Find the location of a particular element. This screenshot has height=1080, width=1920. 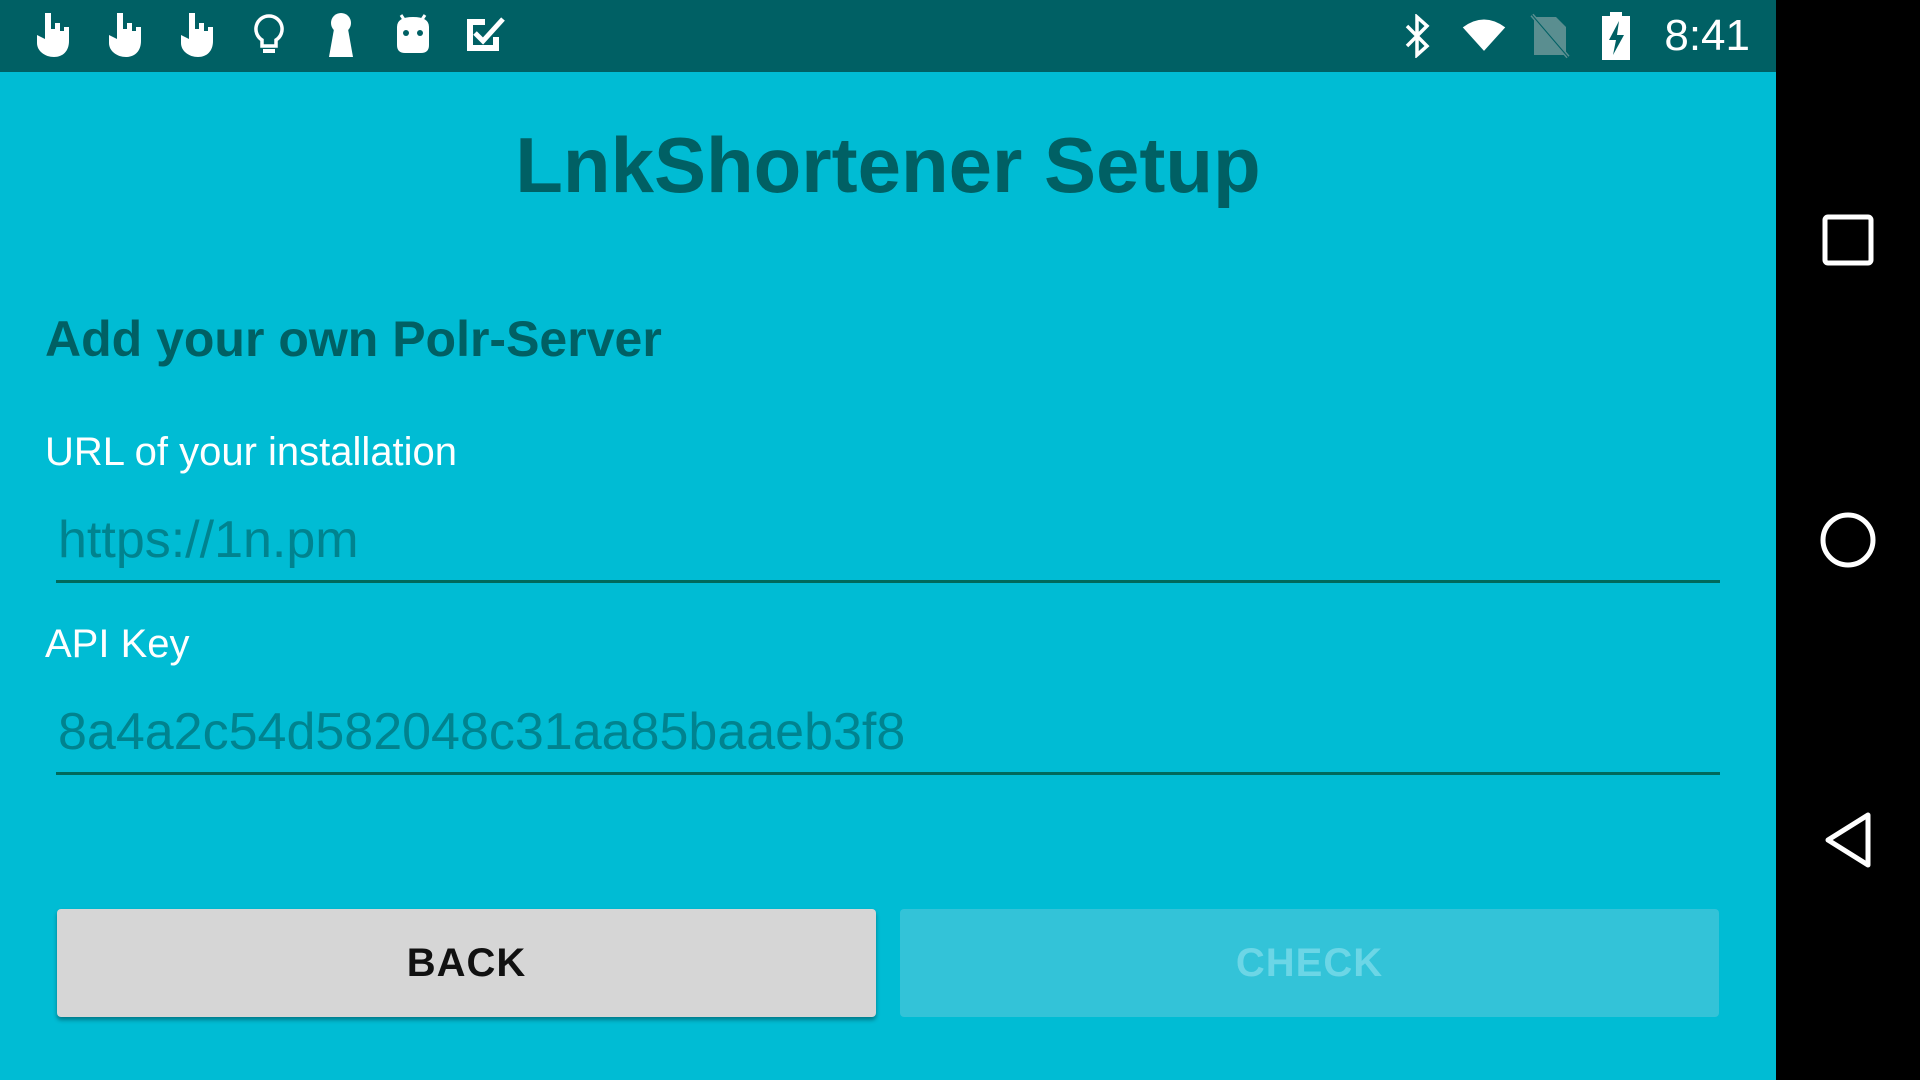

api-key-input-value: 8a4a2c54d582048c31aa85baaeb3f8 is located at coordinates (482, 732).